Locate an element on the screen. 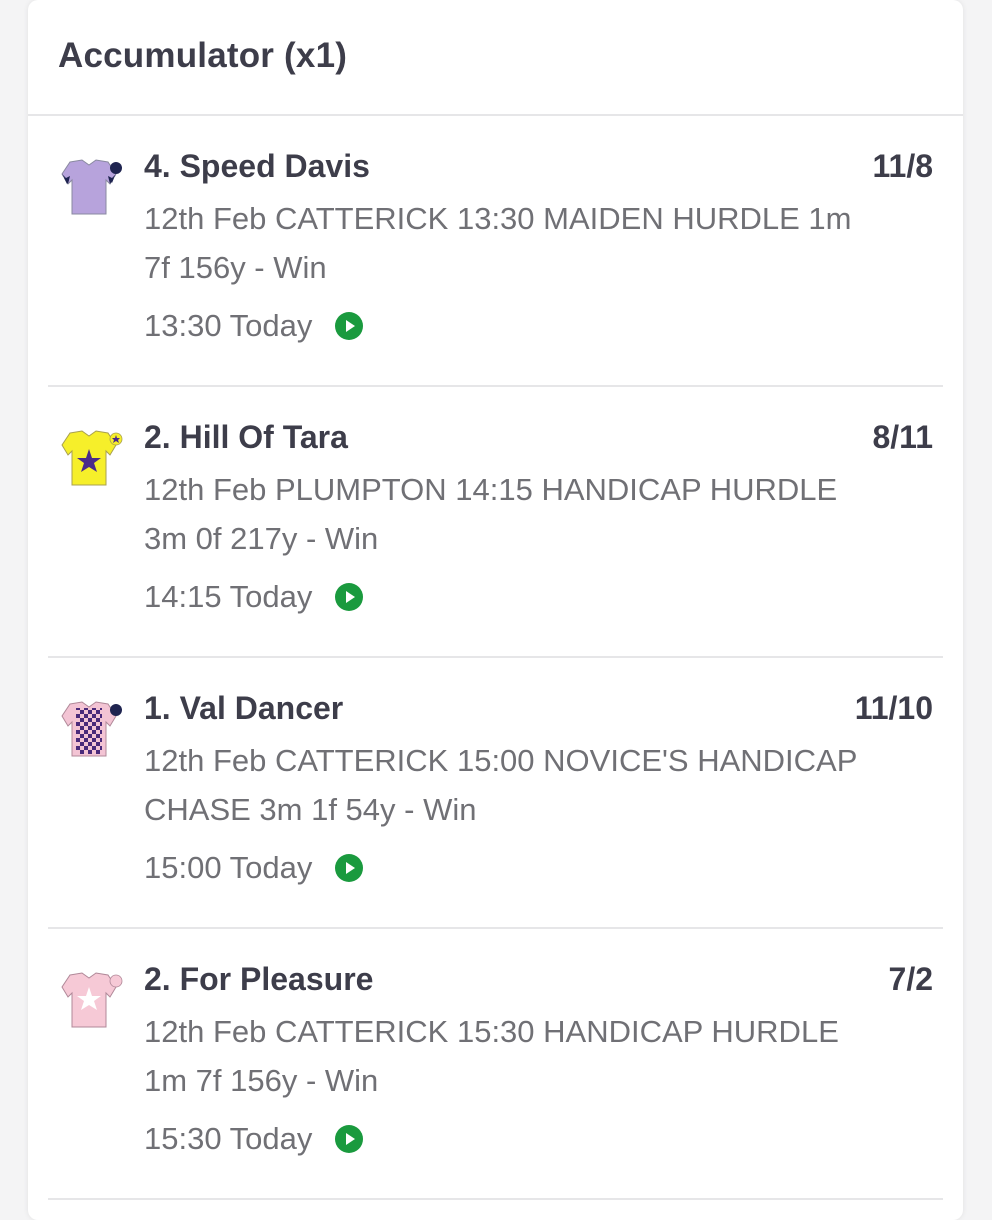 This screenshot has height=1220, width=992. race-time: 15:00 Today is located at coordinates (228, 867).